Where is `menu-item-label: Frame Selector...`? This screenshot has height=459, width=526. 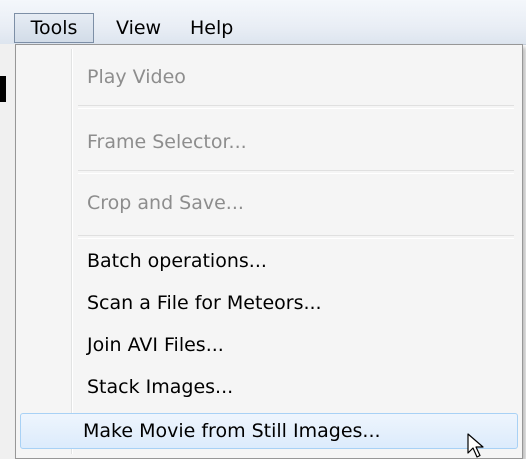 menu-item-label: Frame Selector... is located at coordinates (167, 142).